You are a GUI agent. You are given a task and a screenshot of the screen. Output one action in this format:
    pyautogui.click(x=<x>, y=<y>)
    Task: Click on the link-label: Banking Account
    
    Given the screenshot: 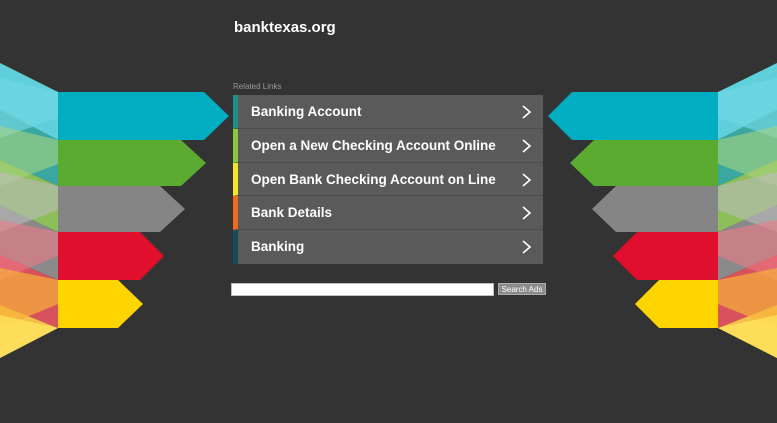 What is the action you would take?
    pyautogui.click(x=306, y=111)
    